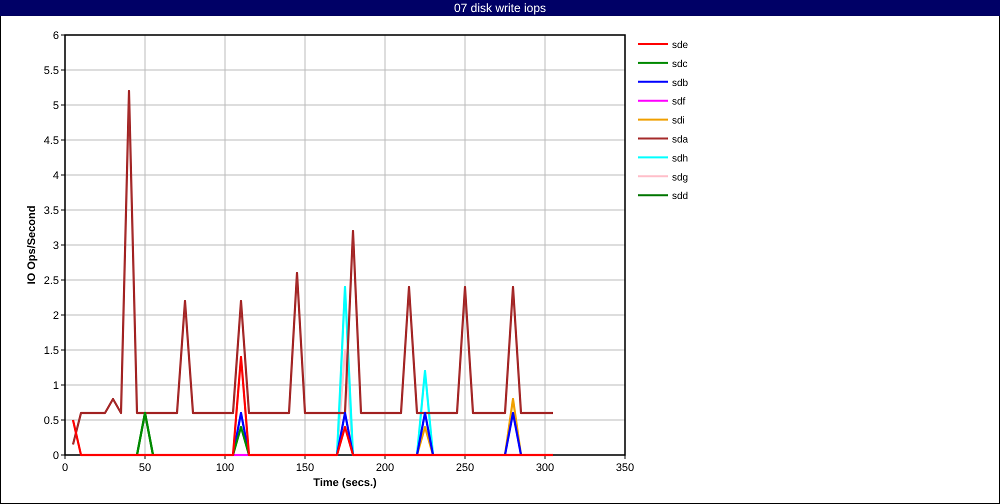 The width and height of the screenshot is (1000, 504). I want to click on tick-label: 1.5, so click(51, 351).